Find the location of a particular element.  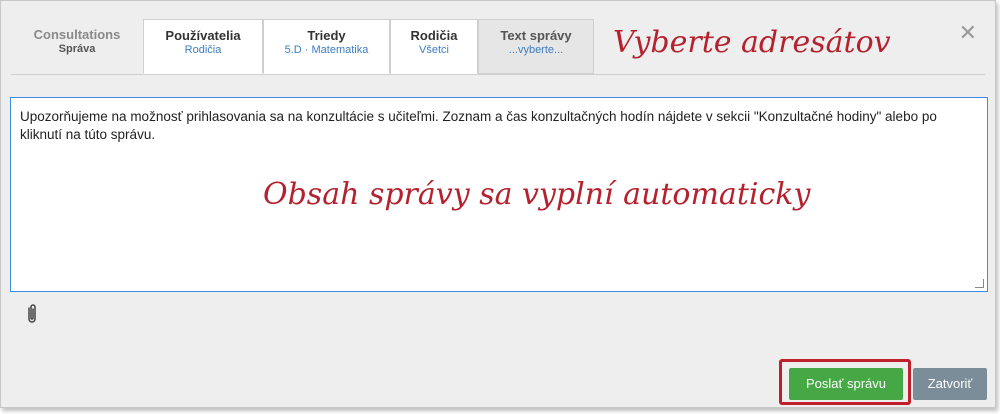

resize-handle-icon is located at coordinates (979, 283).